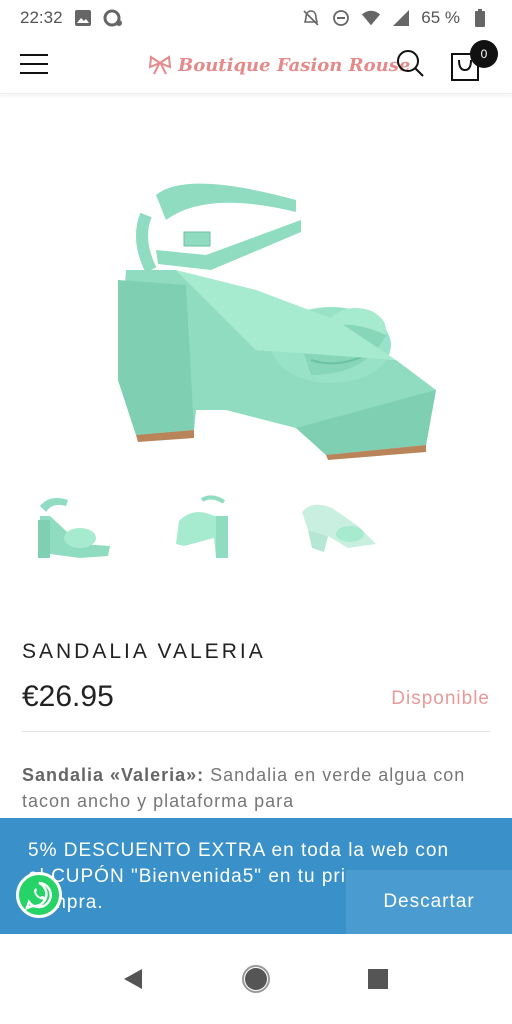 This screenshot has height=1024, width=512. What do you see at coordinates (256, 731) in the screenshot?
I see `divider` at bounding box center [256, 731].